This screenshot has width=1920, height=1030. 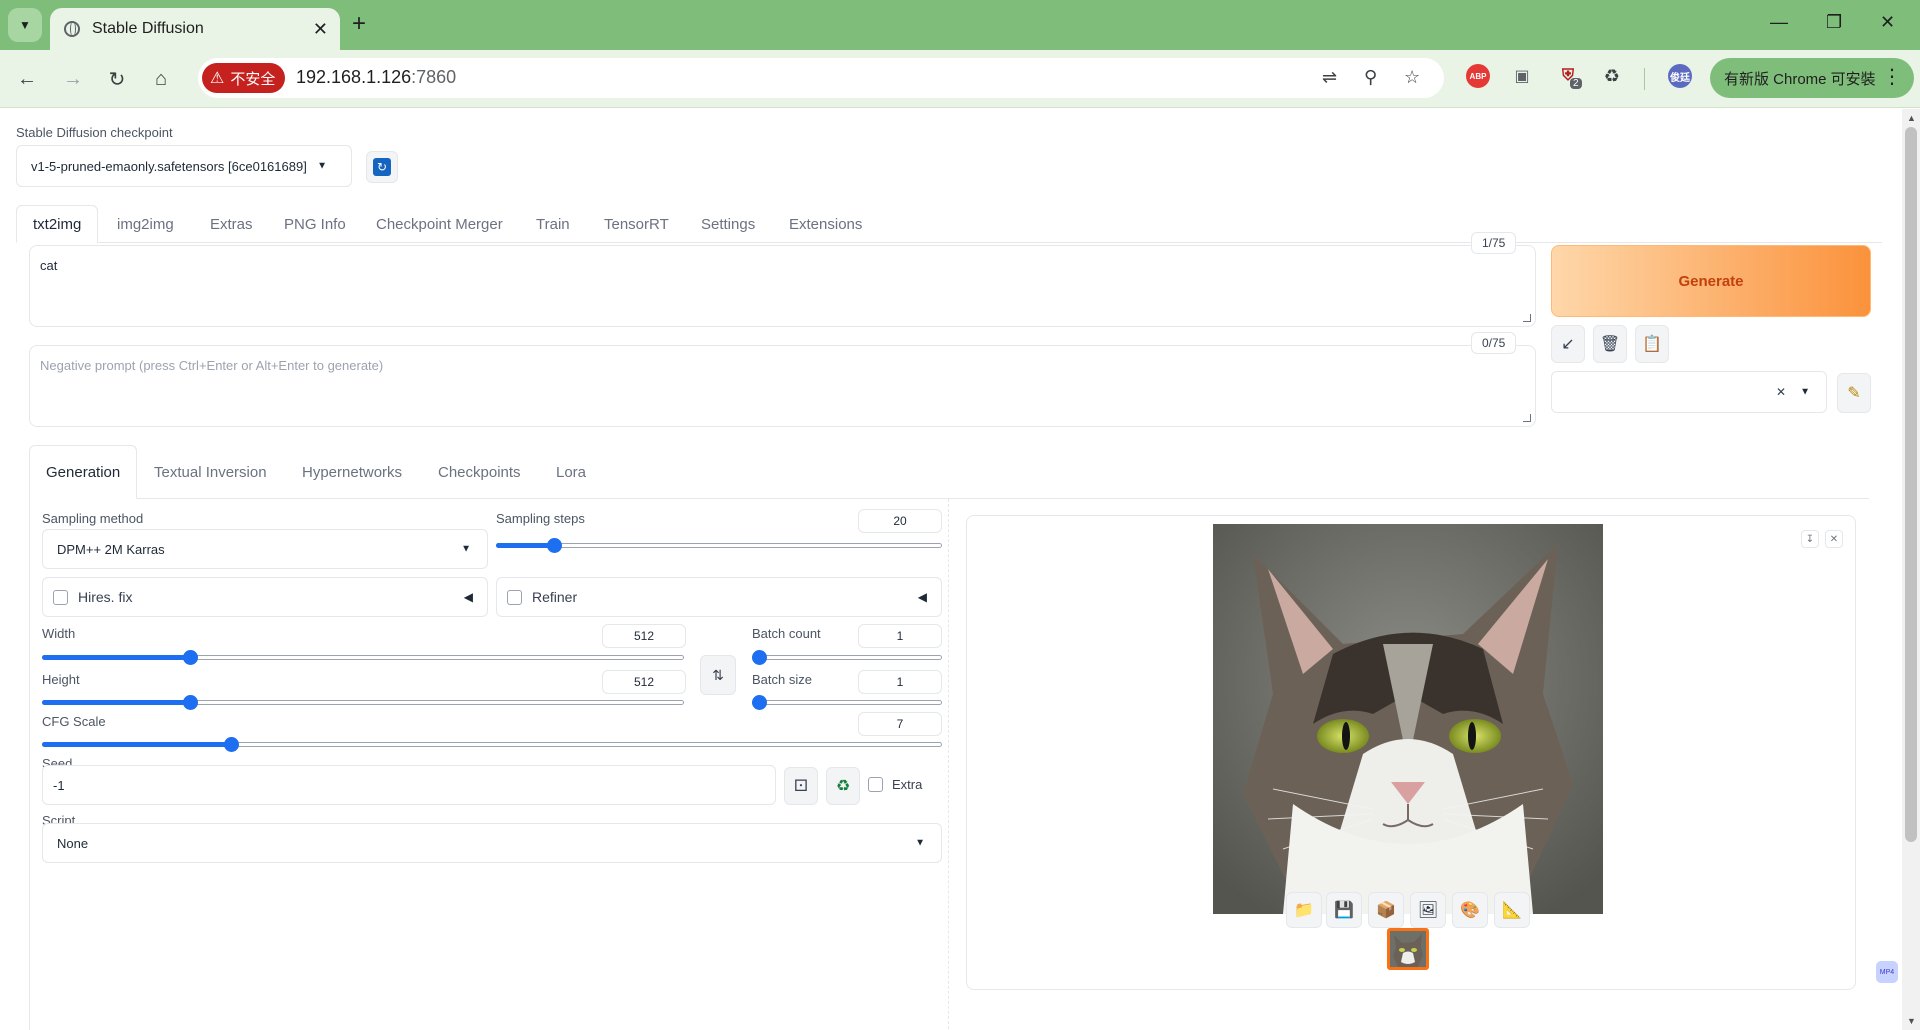 What do you see at coordinates (644, 682) in the screenshot?
I see `height-input: 512` at bounding box center [644, 682].